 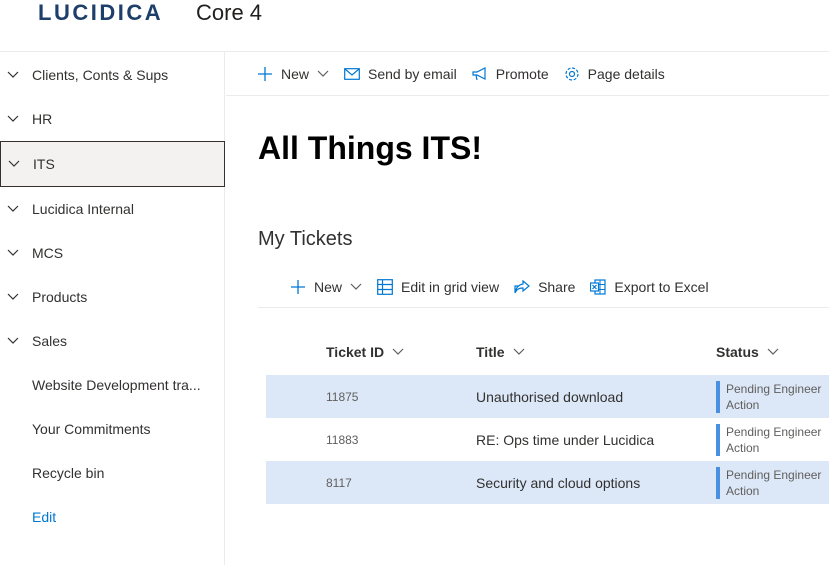 What do you see at coordinates (626, 73) in the screenshot?
I see `page-details-label: Page details` at bounding box center [626, 73].